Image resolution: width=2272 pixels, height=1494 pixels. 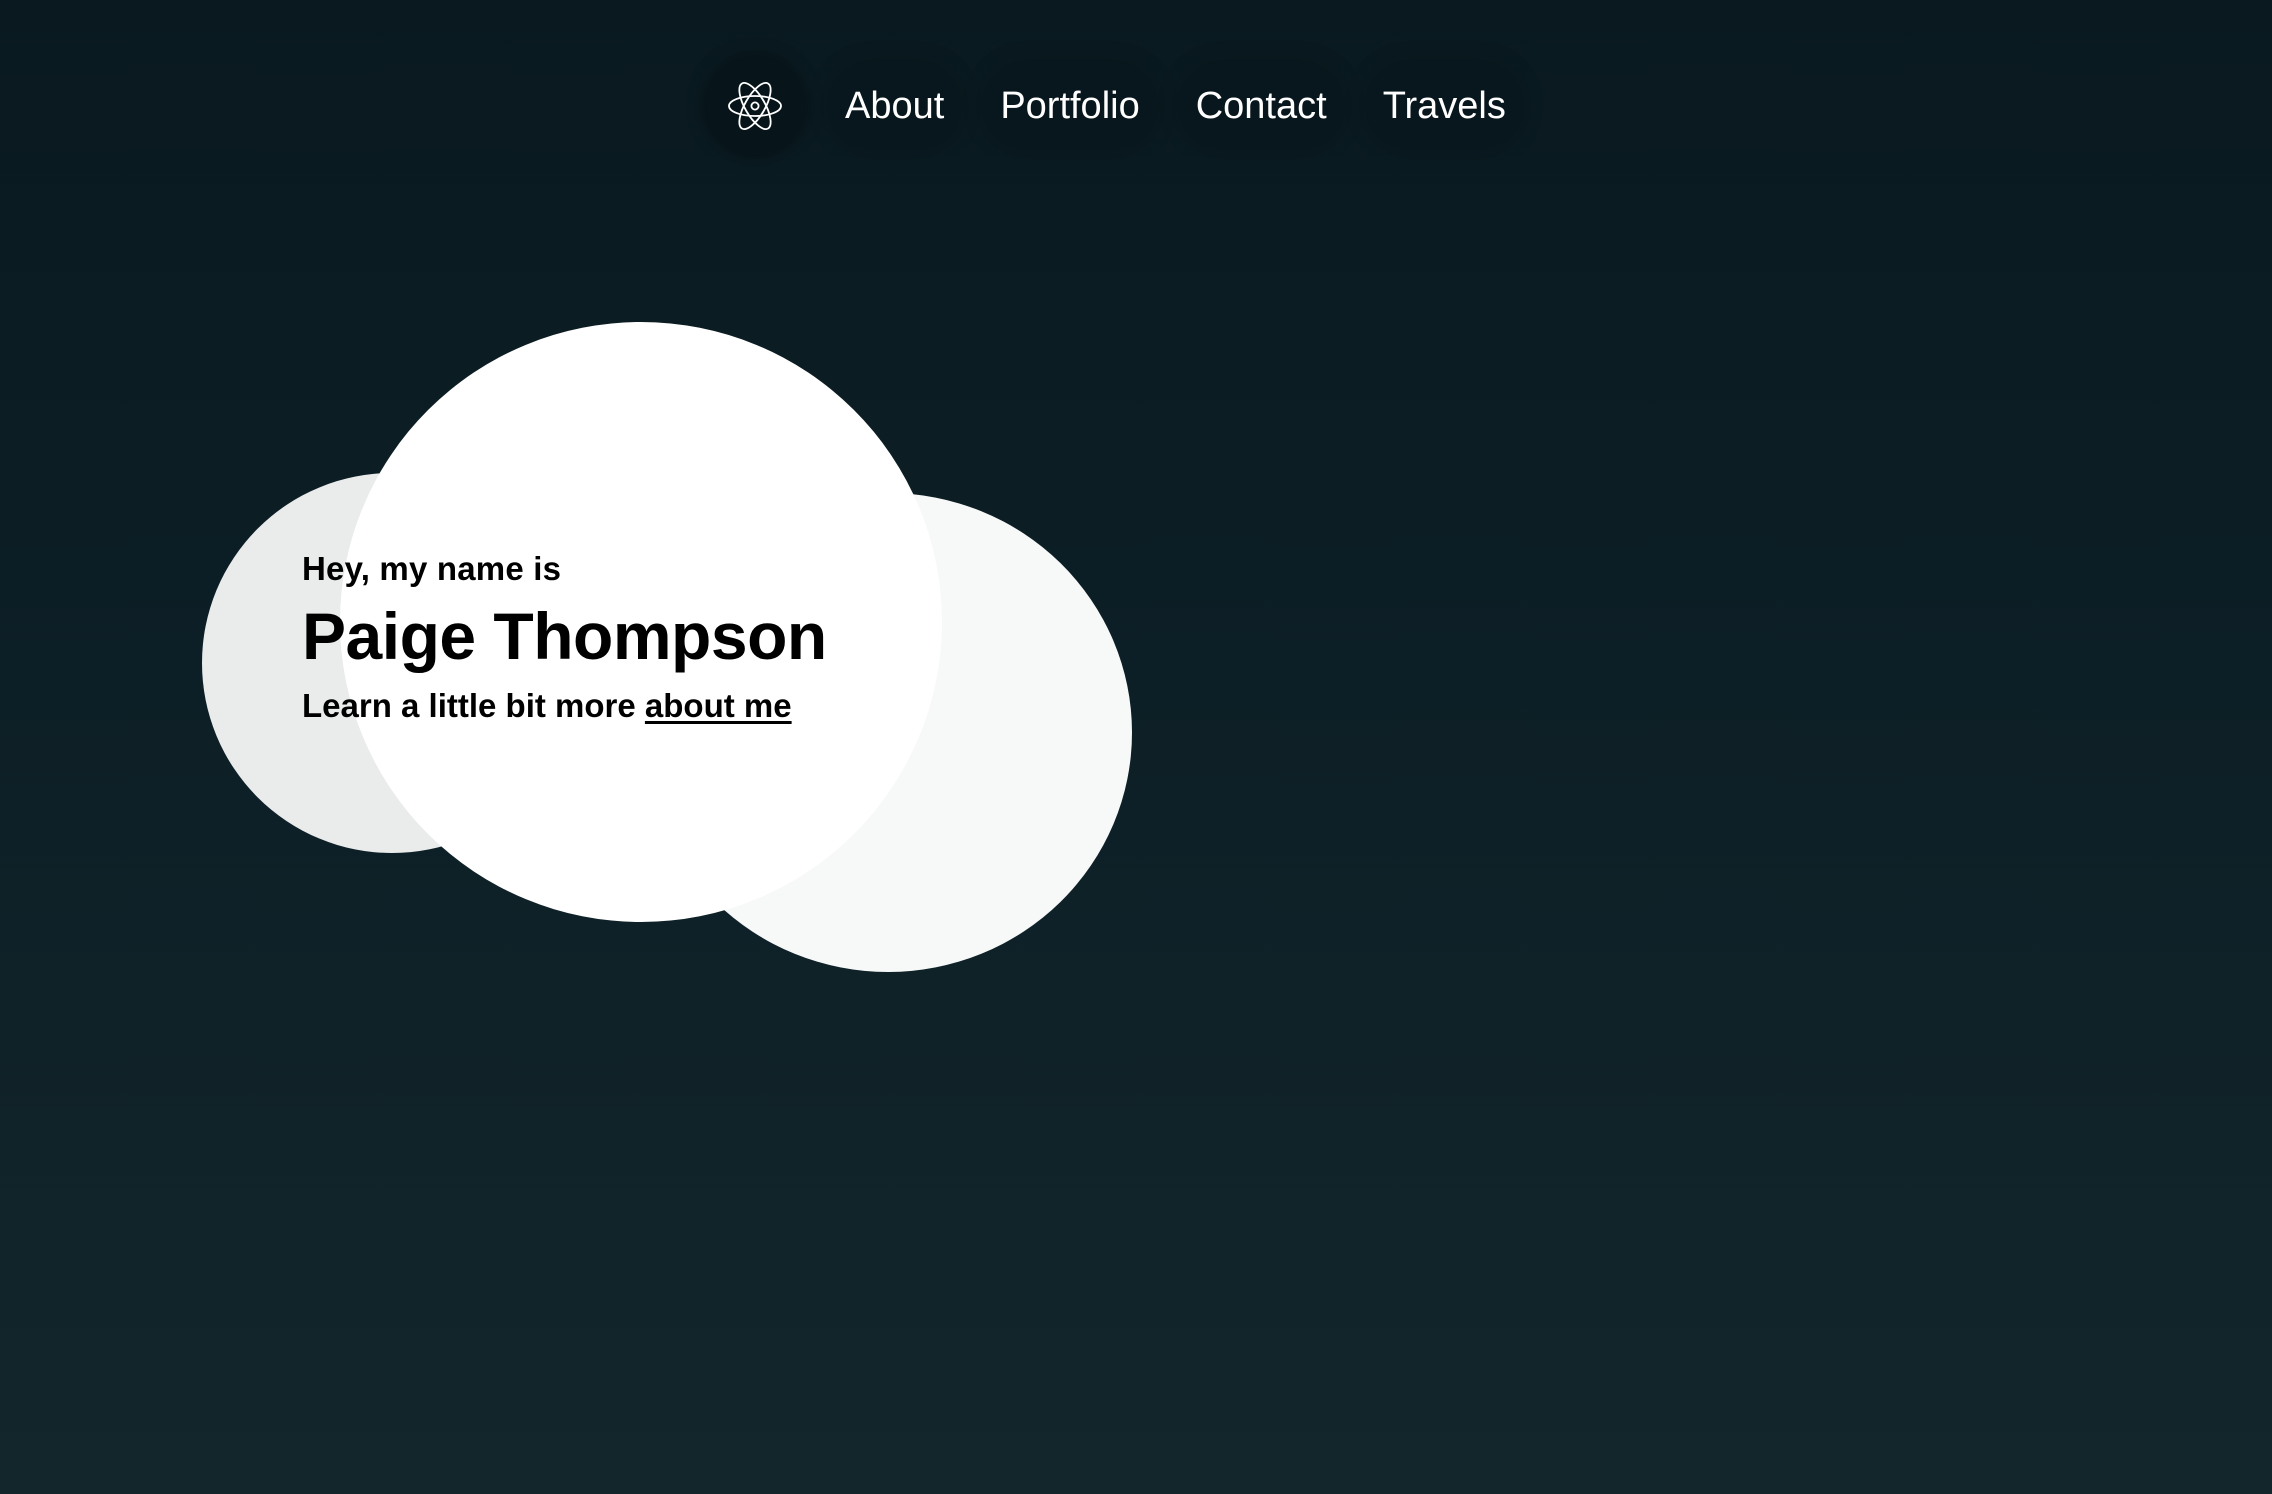 I want to click on hero-subtitle-text: Learn a little bit more, so click(x=469, y=705).